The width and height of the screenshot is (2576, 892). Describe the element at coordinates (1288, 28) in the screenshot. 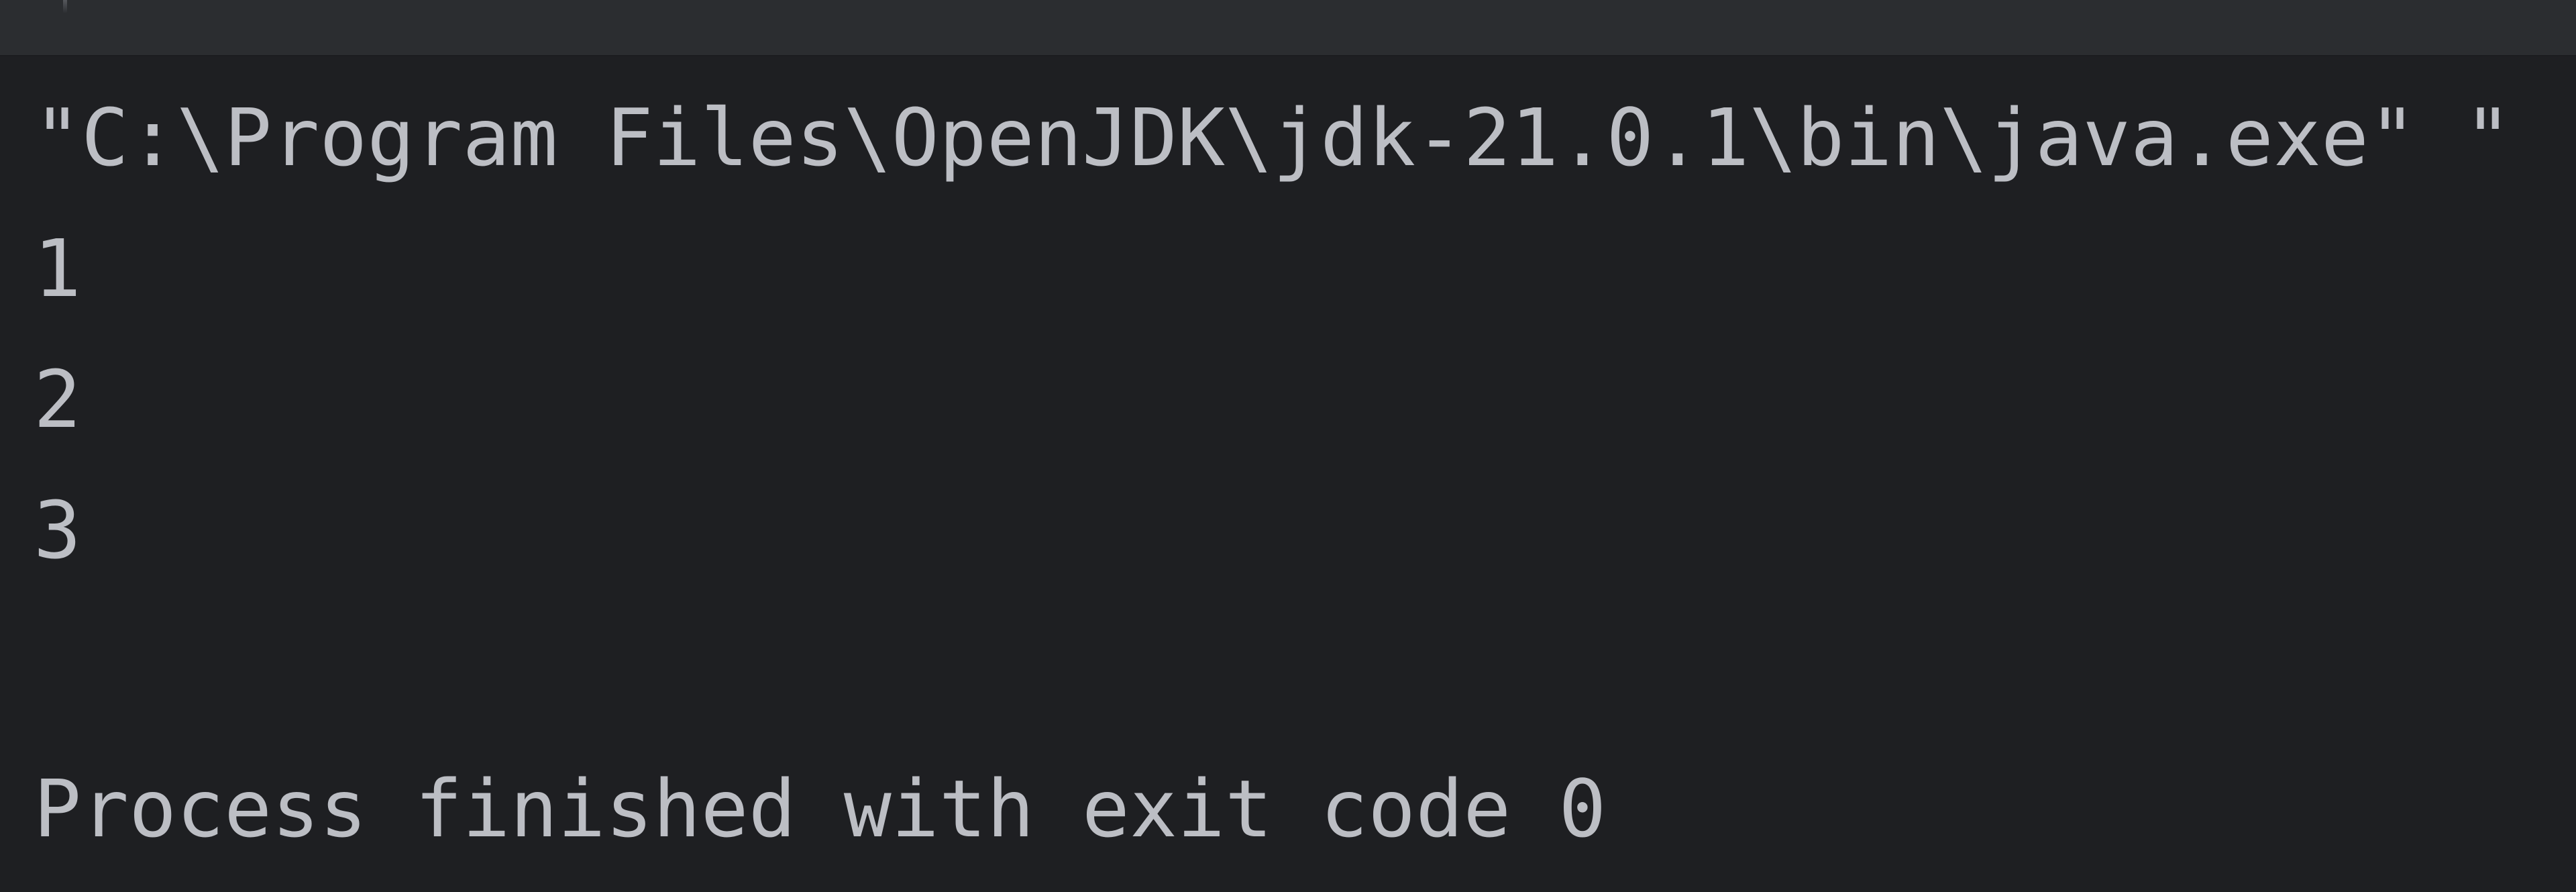

I see `console-toolbar` at that location.